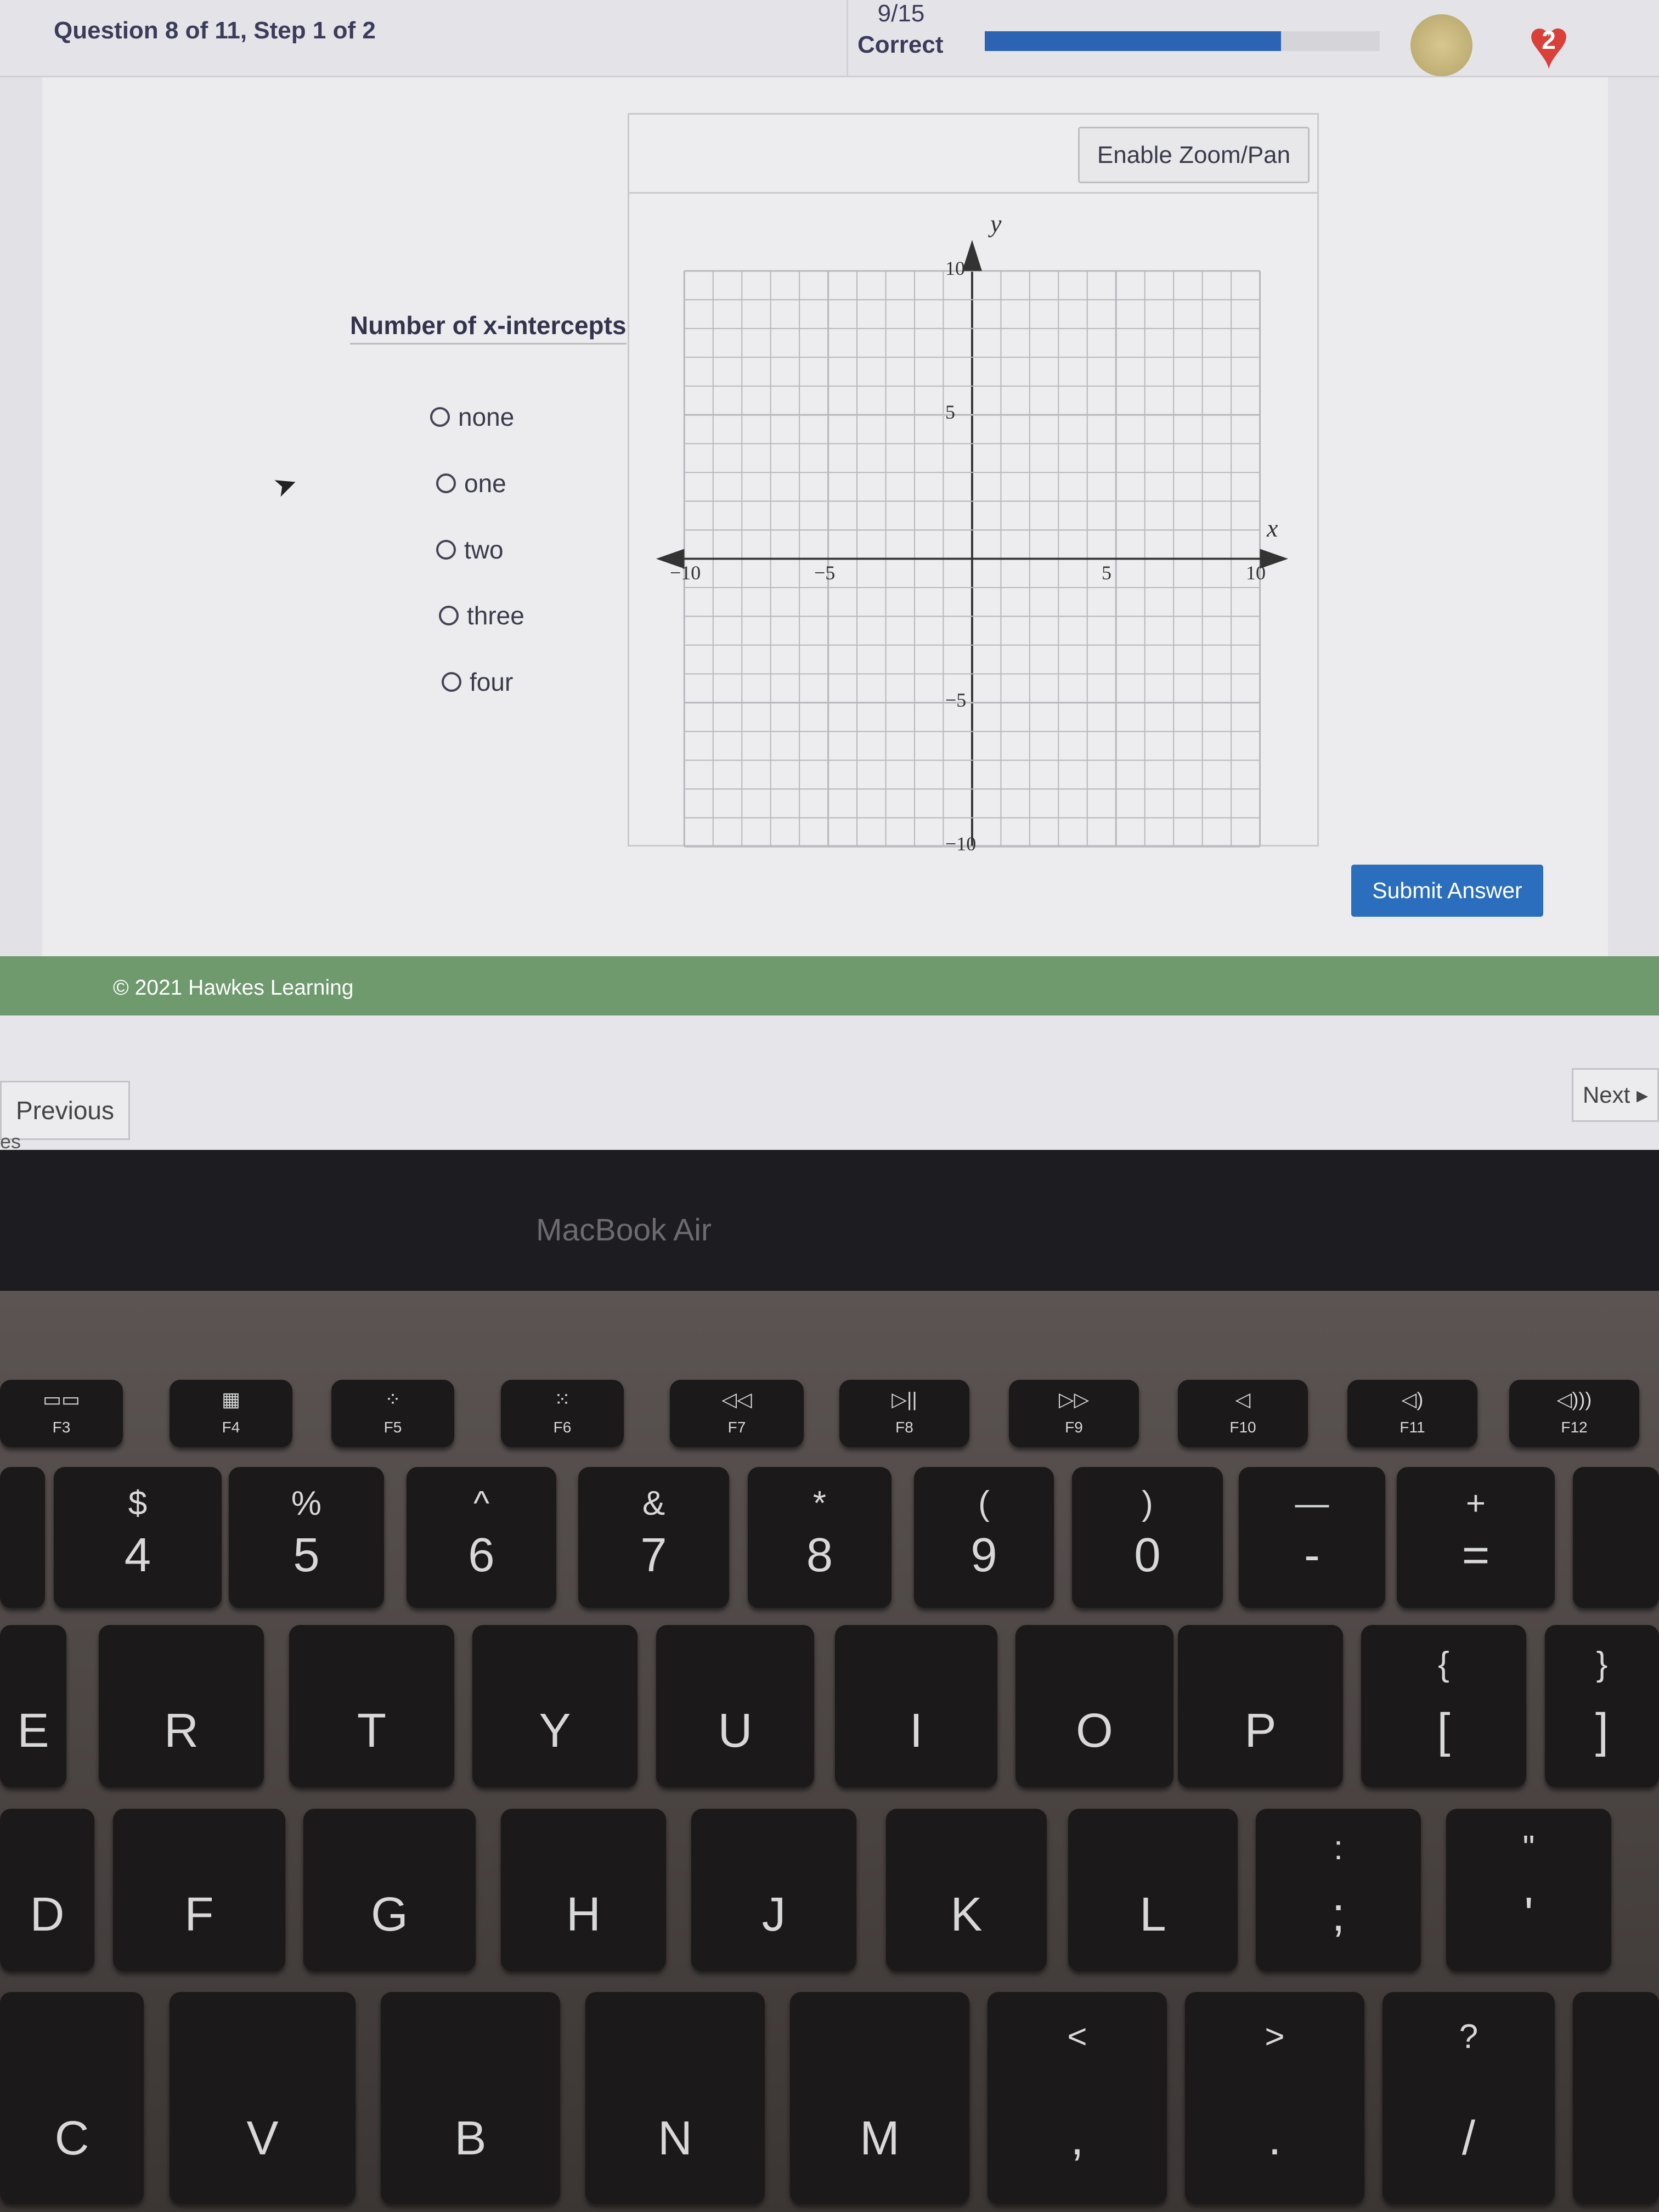  I want to click on key-label: J, so click(773, 1914).